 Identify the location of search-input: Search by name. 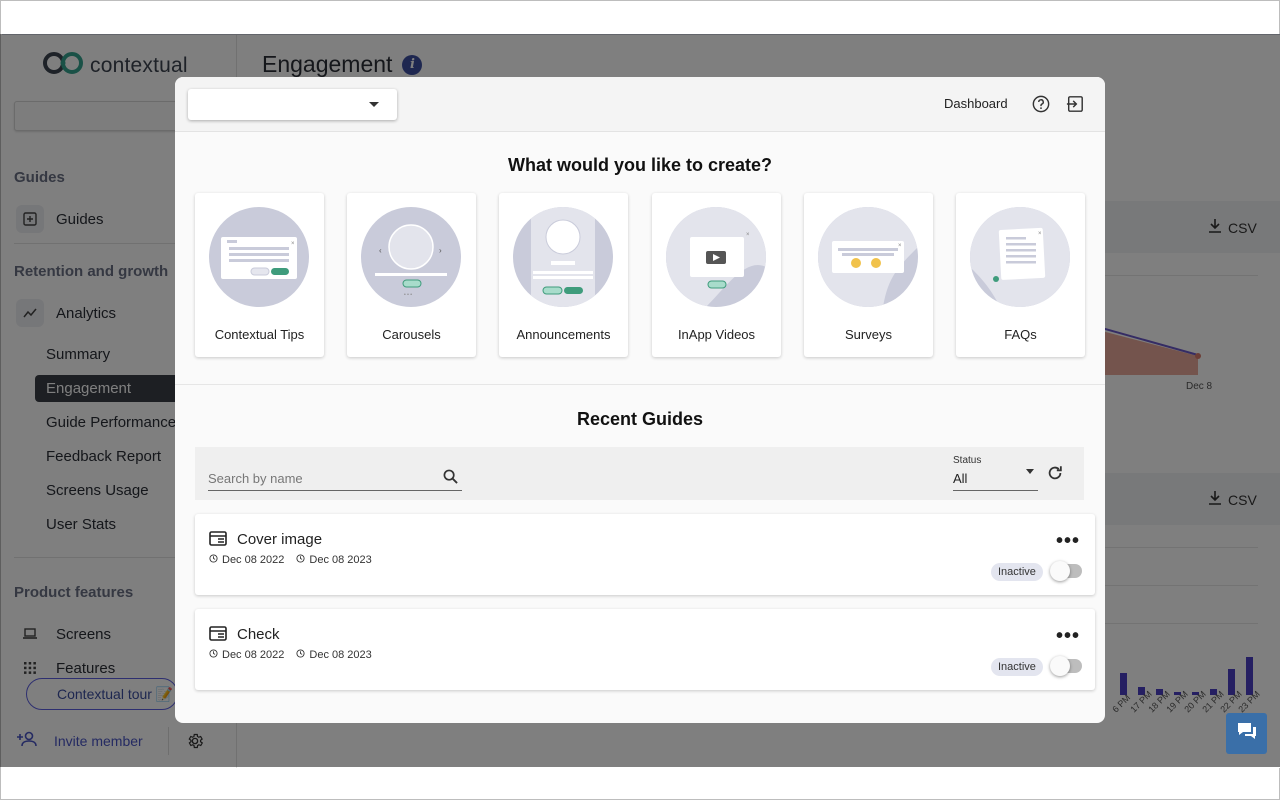
(335, 479).